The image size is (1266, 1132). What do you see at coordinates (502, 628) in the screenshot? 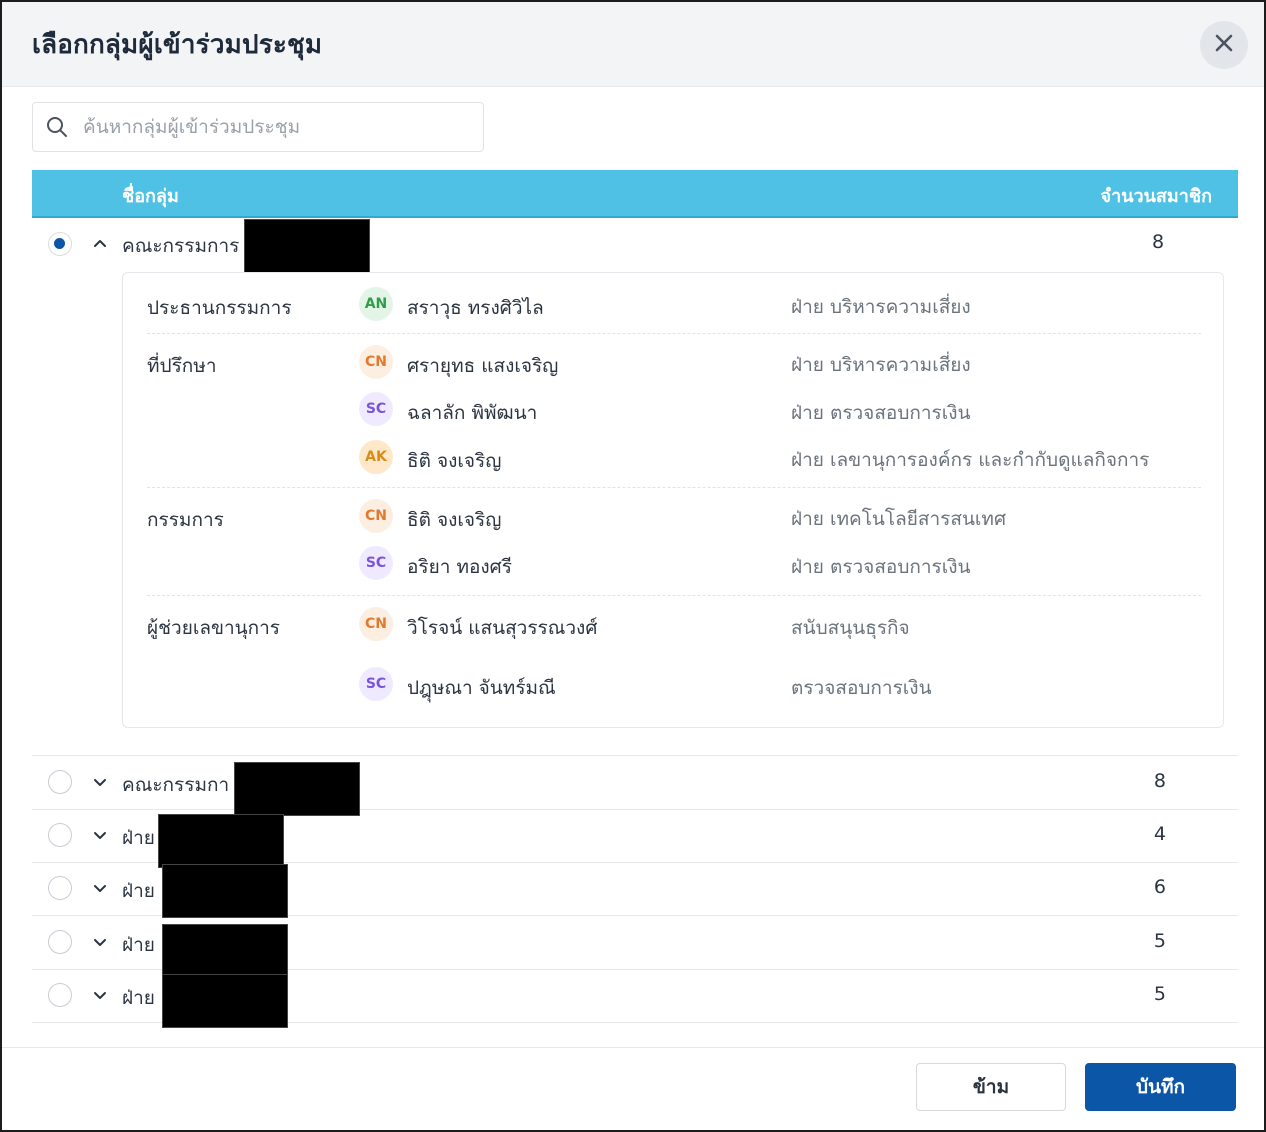
I see `member-name: วิโรจน์ แสนสุวรรณวงศ์` at bounding box center [502, 628].